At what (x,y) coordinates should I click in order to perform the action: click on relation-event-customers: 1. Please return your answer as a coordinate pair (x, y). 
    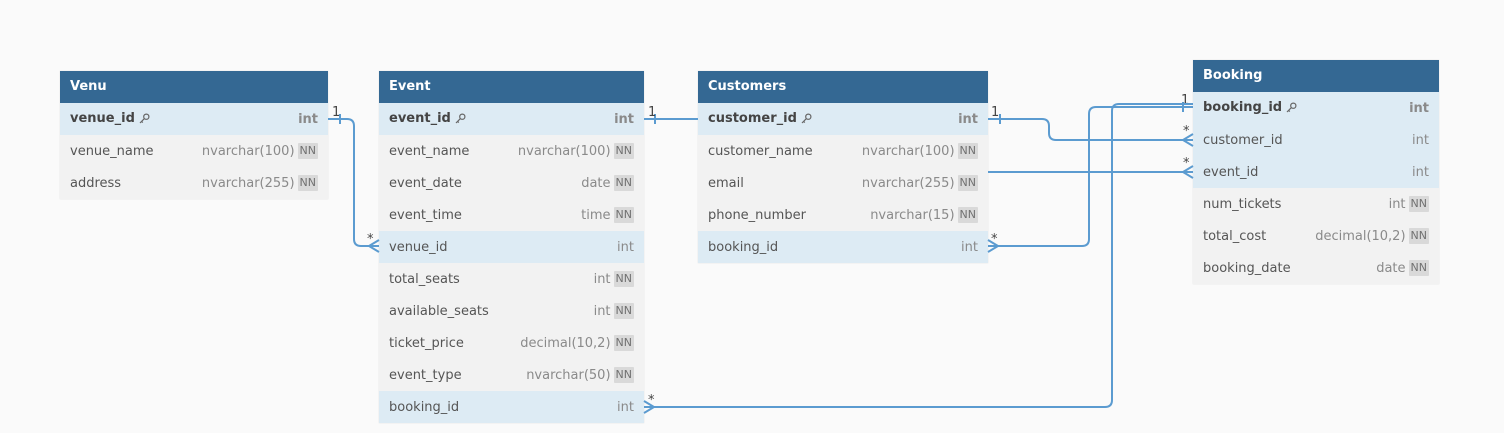
    Looking at the image, I should click on (671, 114).